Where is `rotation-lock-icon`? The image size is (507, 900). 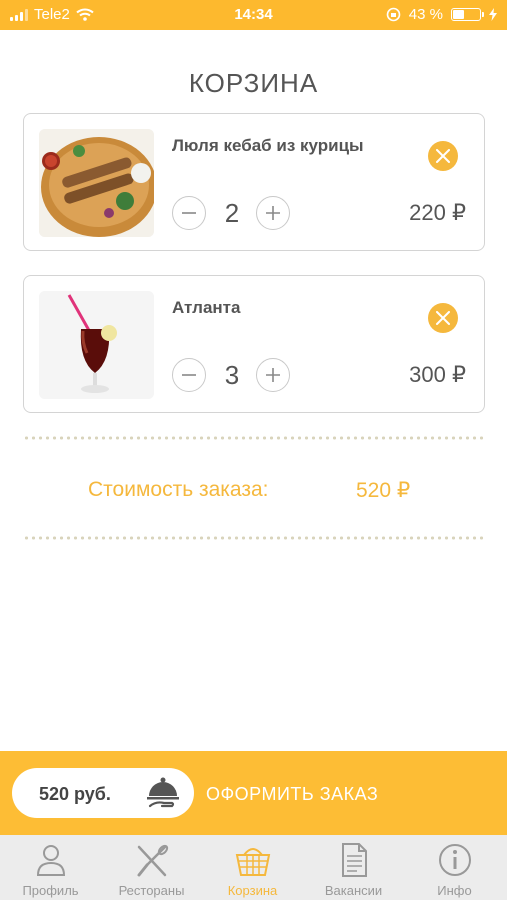
rotation-lock-icon is located at coordinates (393, 14).